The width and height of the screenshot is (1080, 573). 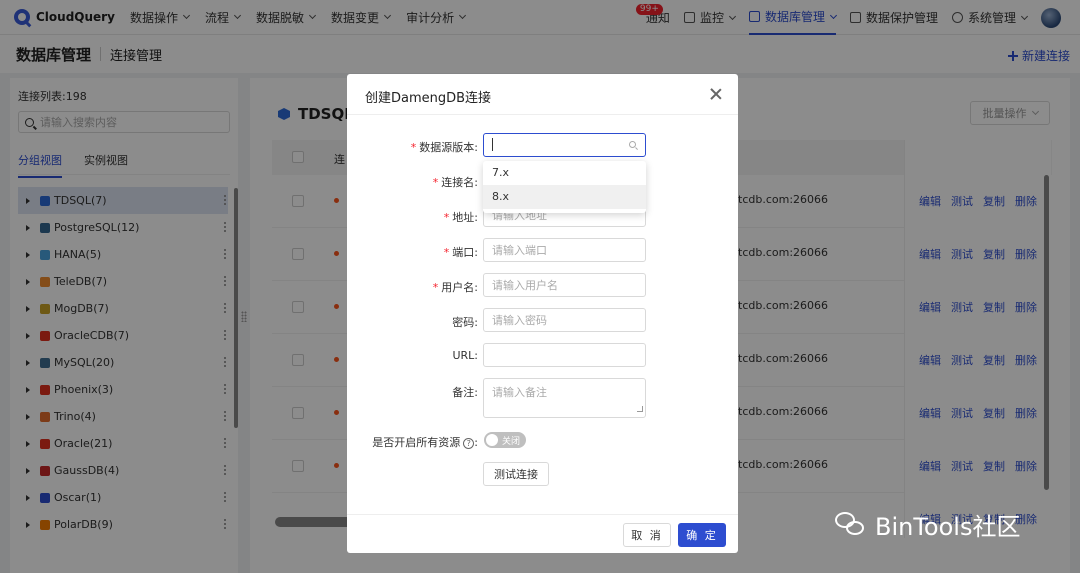 What do you see at coordinates (465, 392) in the screenshot?
I see `remark-label: 备注:` at bounding box center [465, 392].